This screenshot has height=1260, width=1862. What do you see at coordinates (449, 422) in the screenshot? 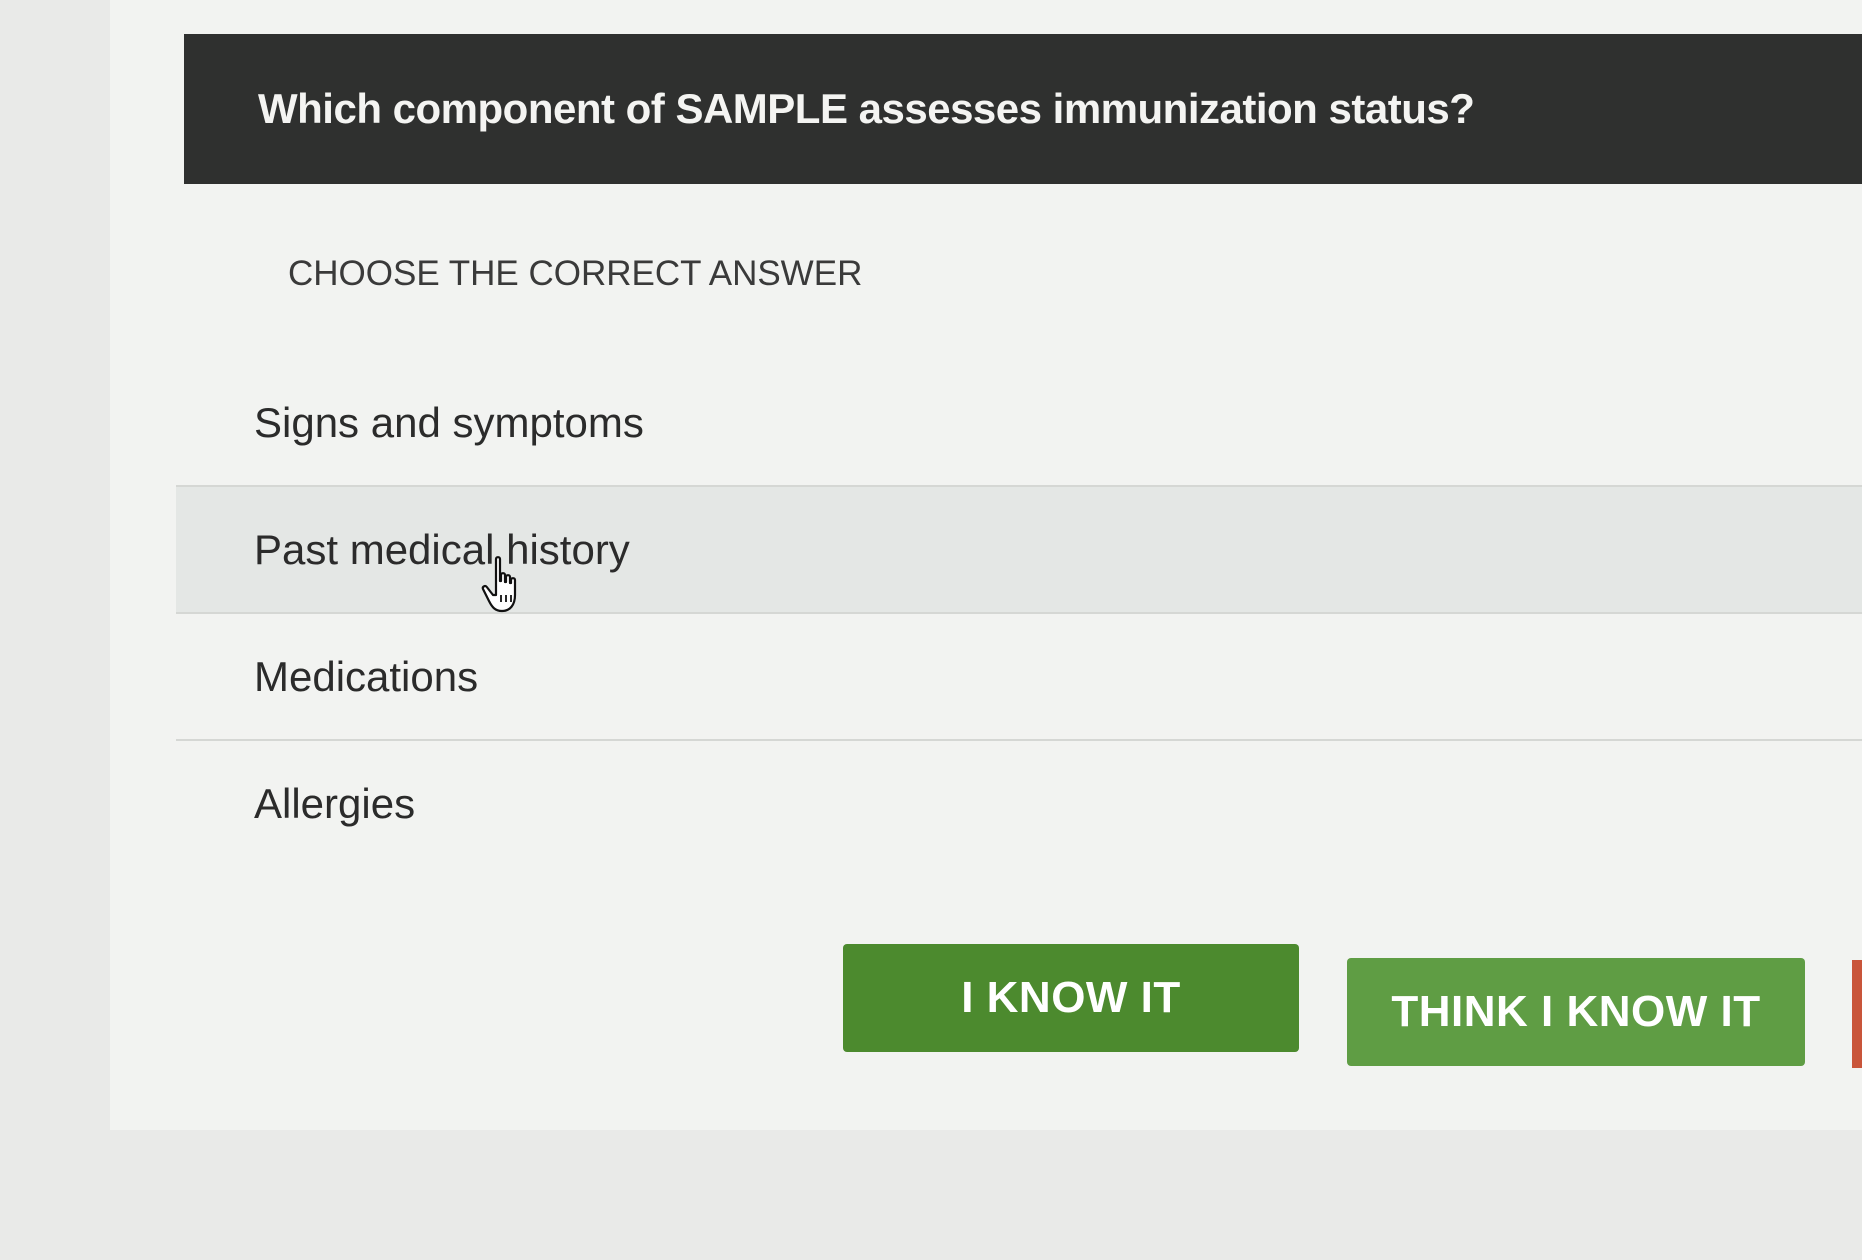
I see `answer-option-label: Signs and symptoms` at bounding box center [449, 422].